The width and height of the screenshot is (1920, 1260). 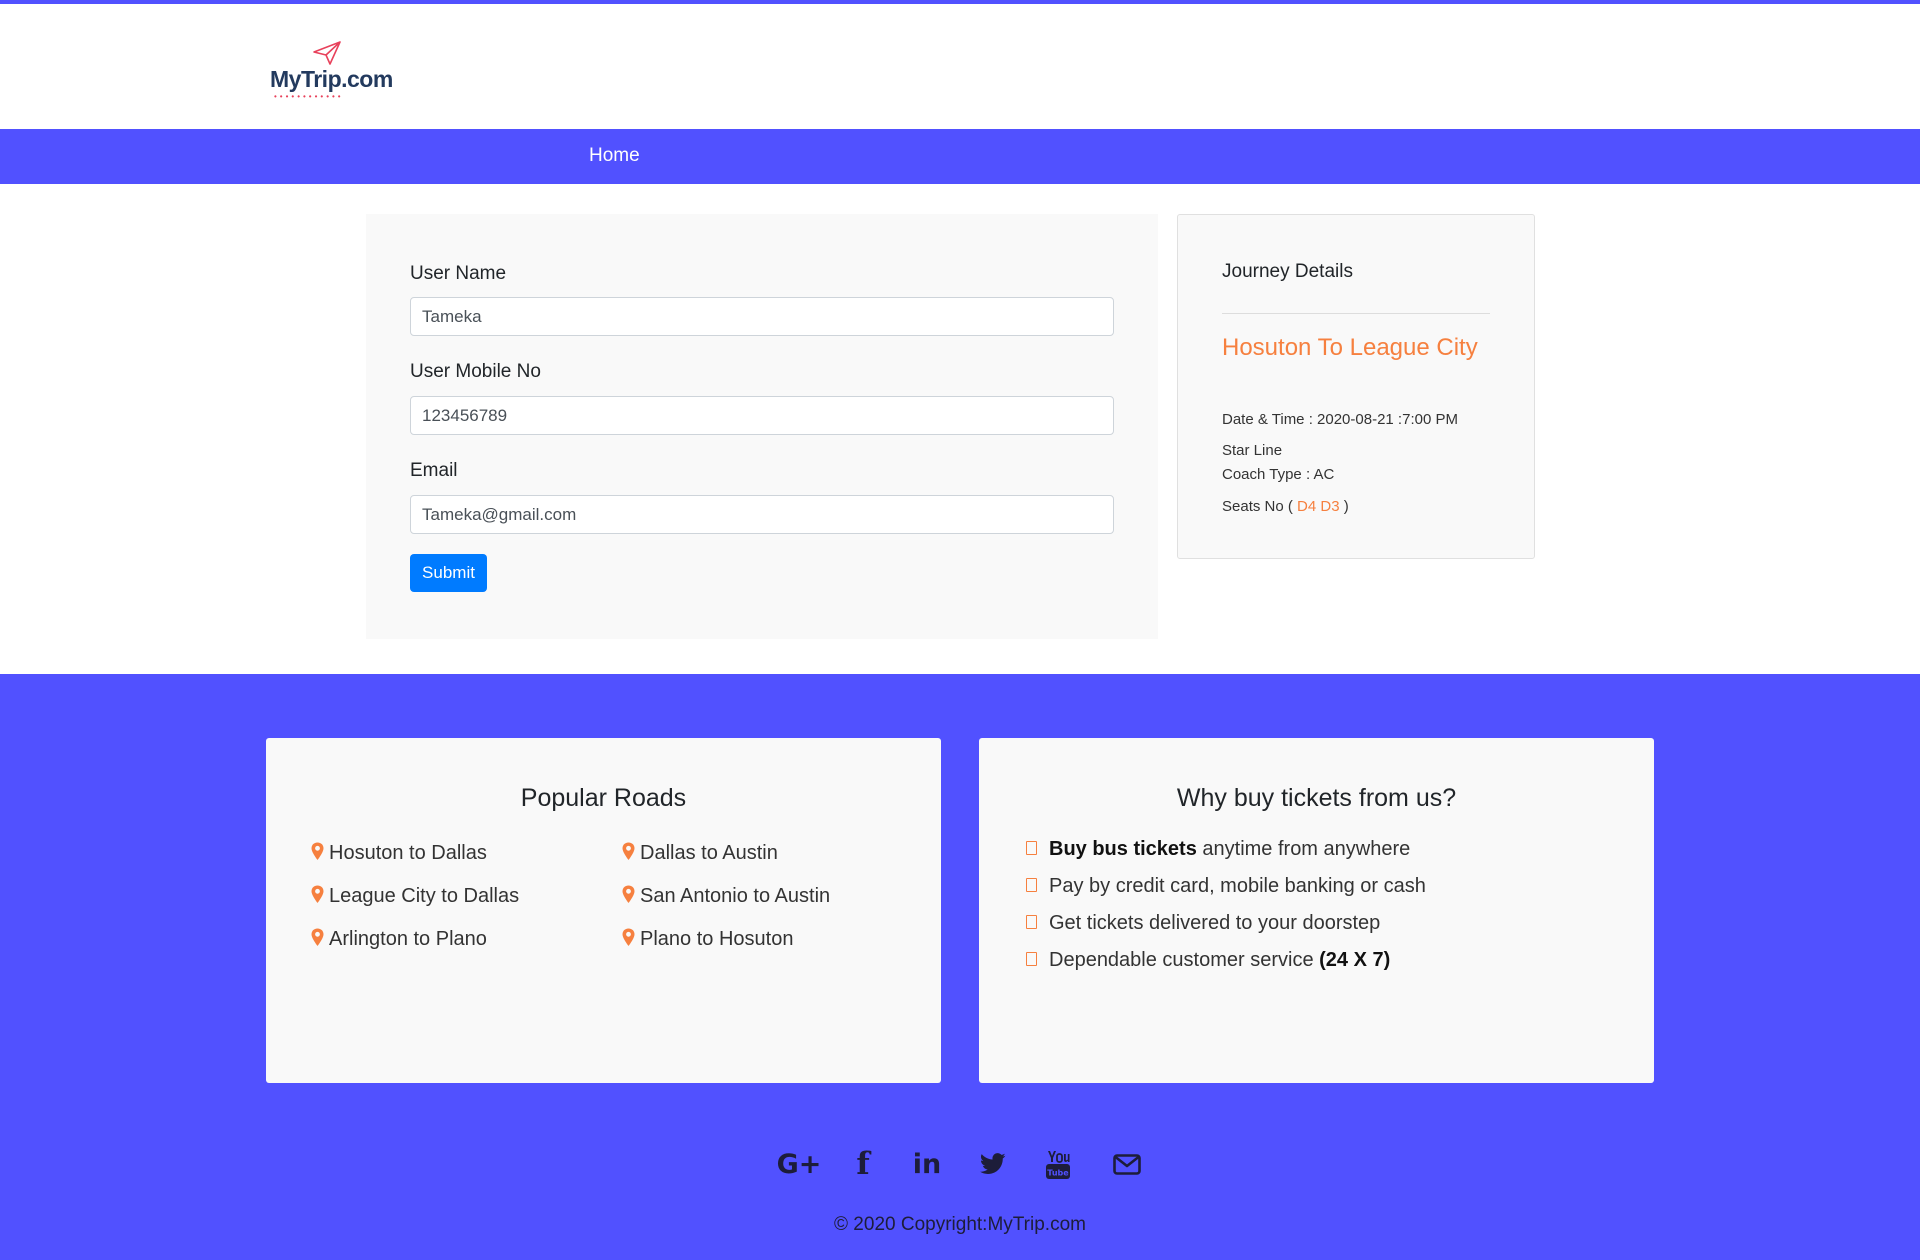 What do you see at coordinates (1356, 313) in the screenshot?
I see `divider` at bounding box center [1356, 313].